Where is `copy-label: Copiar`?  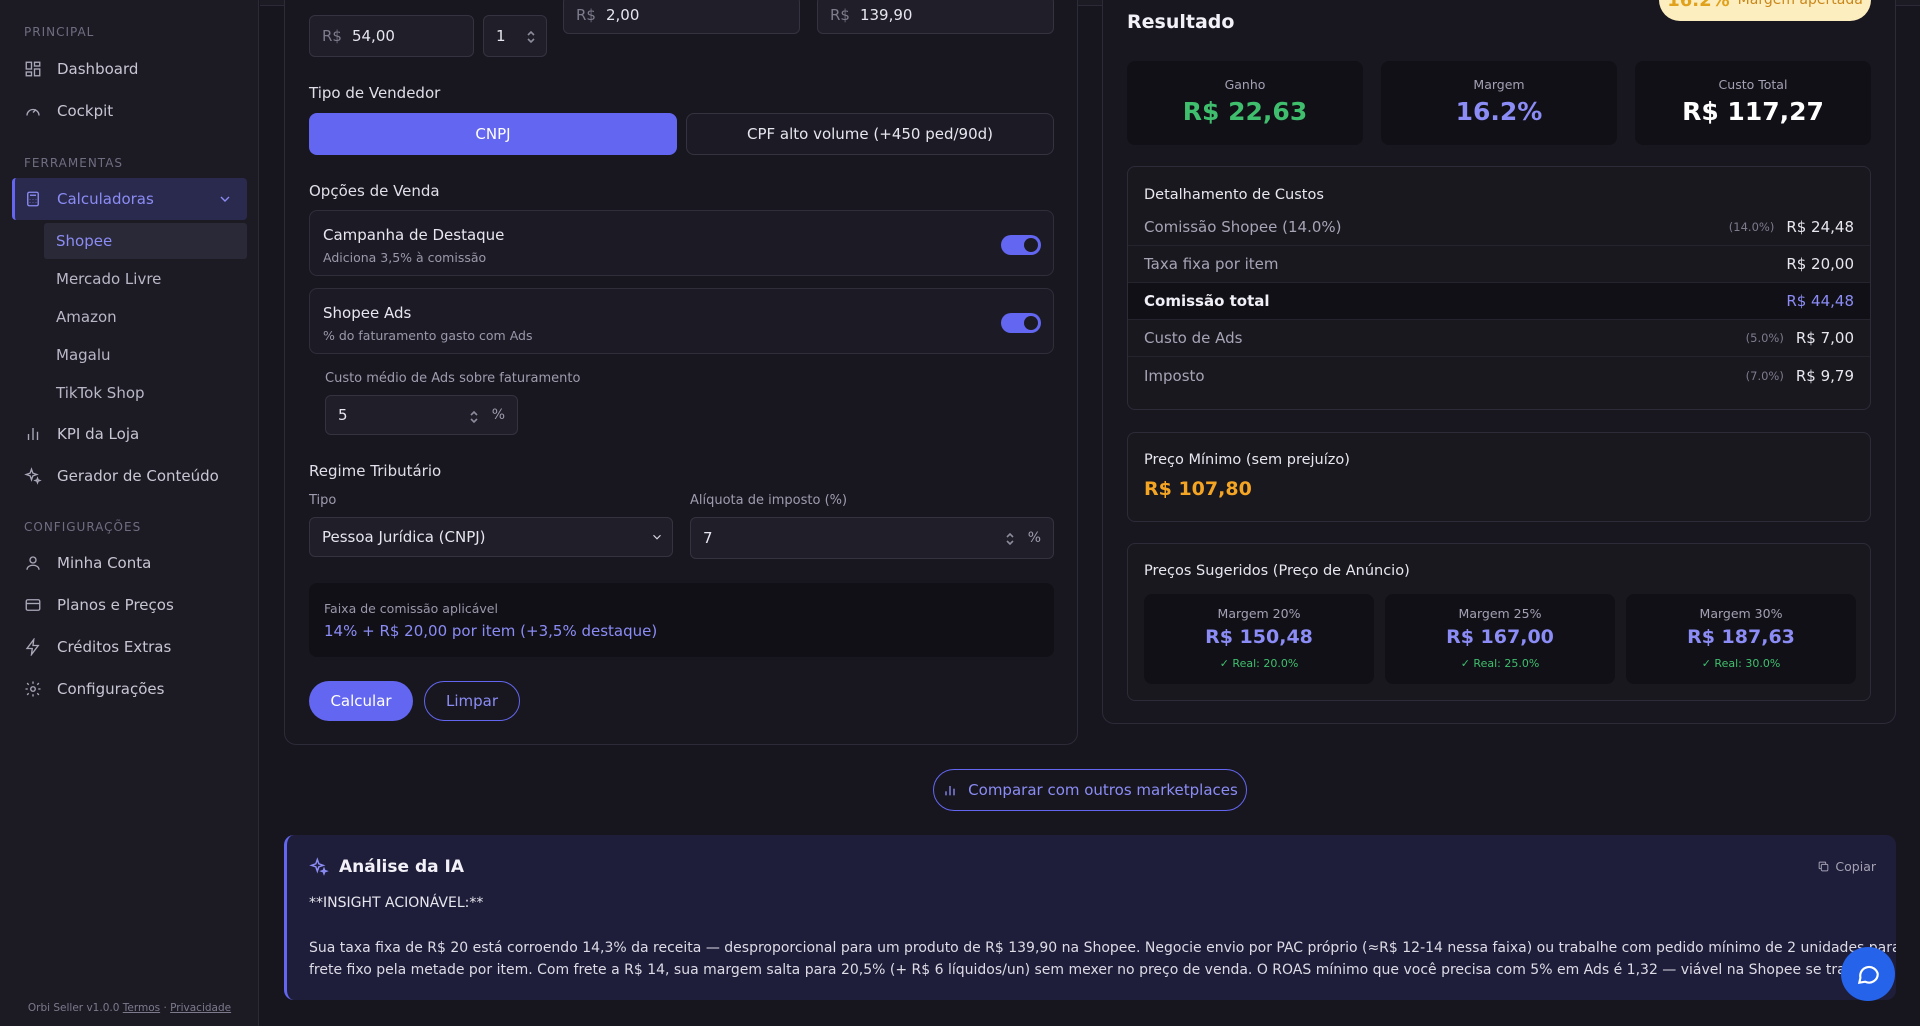 copy-label: Copiar is located at coordinates (1855, 866).